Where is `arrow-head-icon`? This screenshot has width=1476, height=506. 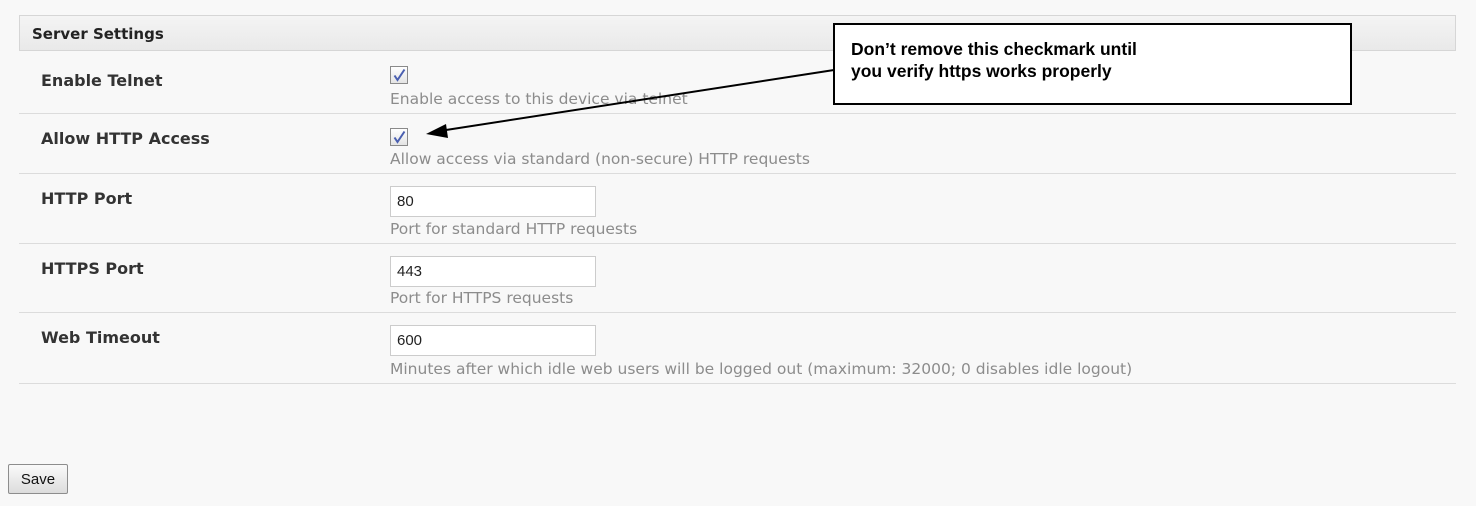 arrow-head-icon is located at coordinates (437, 131).